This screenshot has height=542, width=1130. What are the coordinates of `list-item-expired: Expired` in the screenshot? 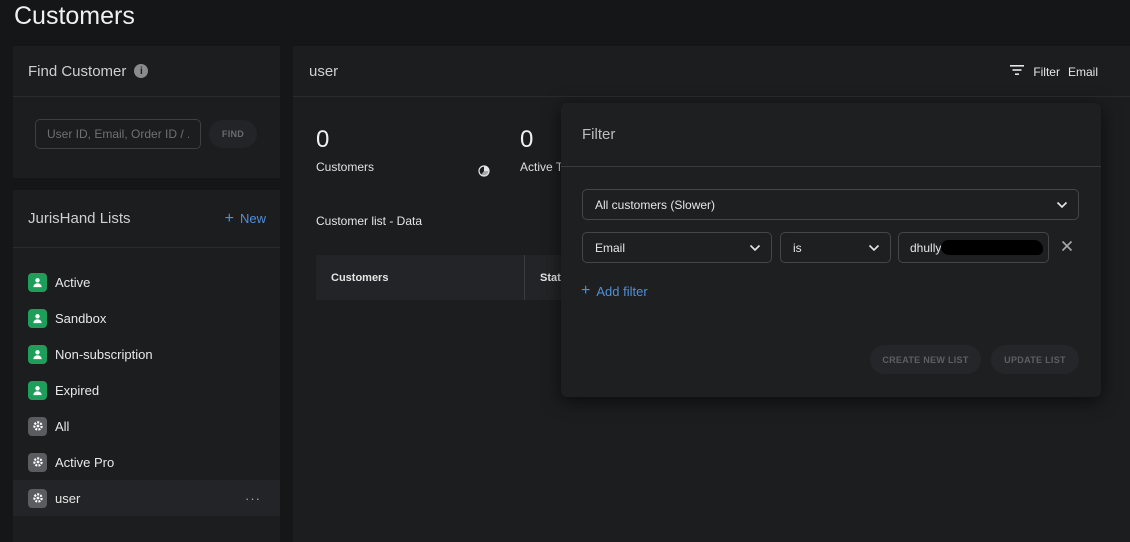 It's located at (146, 390).